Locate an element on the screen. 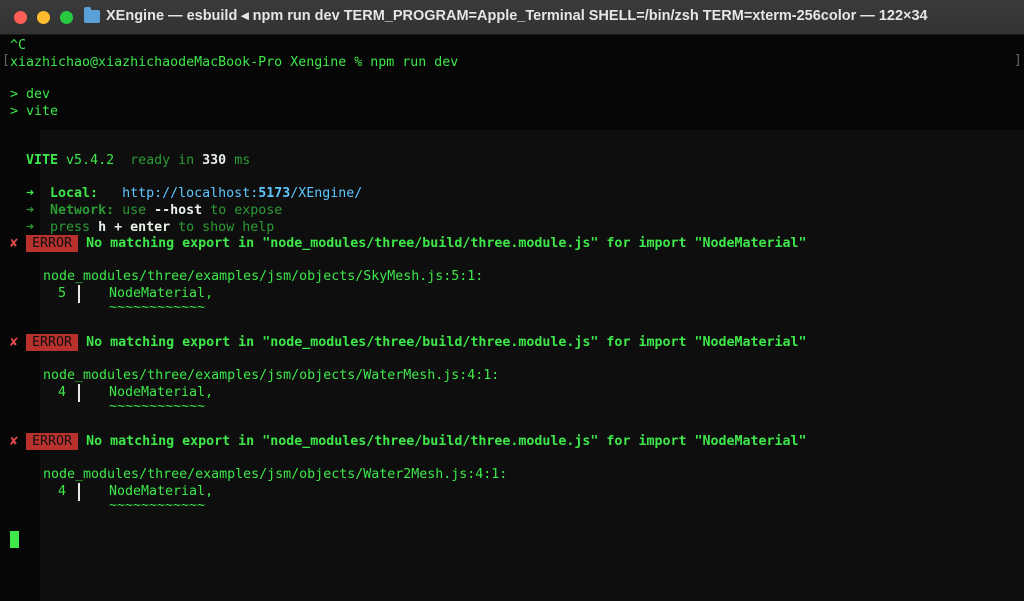  terminal-cursor is located at coordinates (14, 539).